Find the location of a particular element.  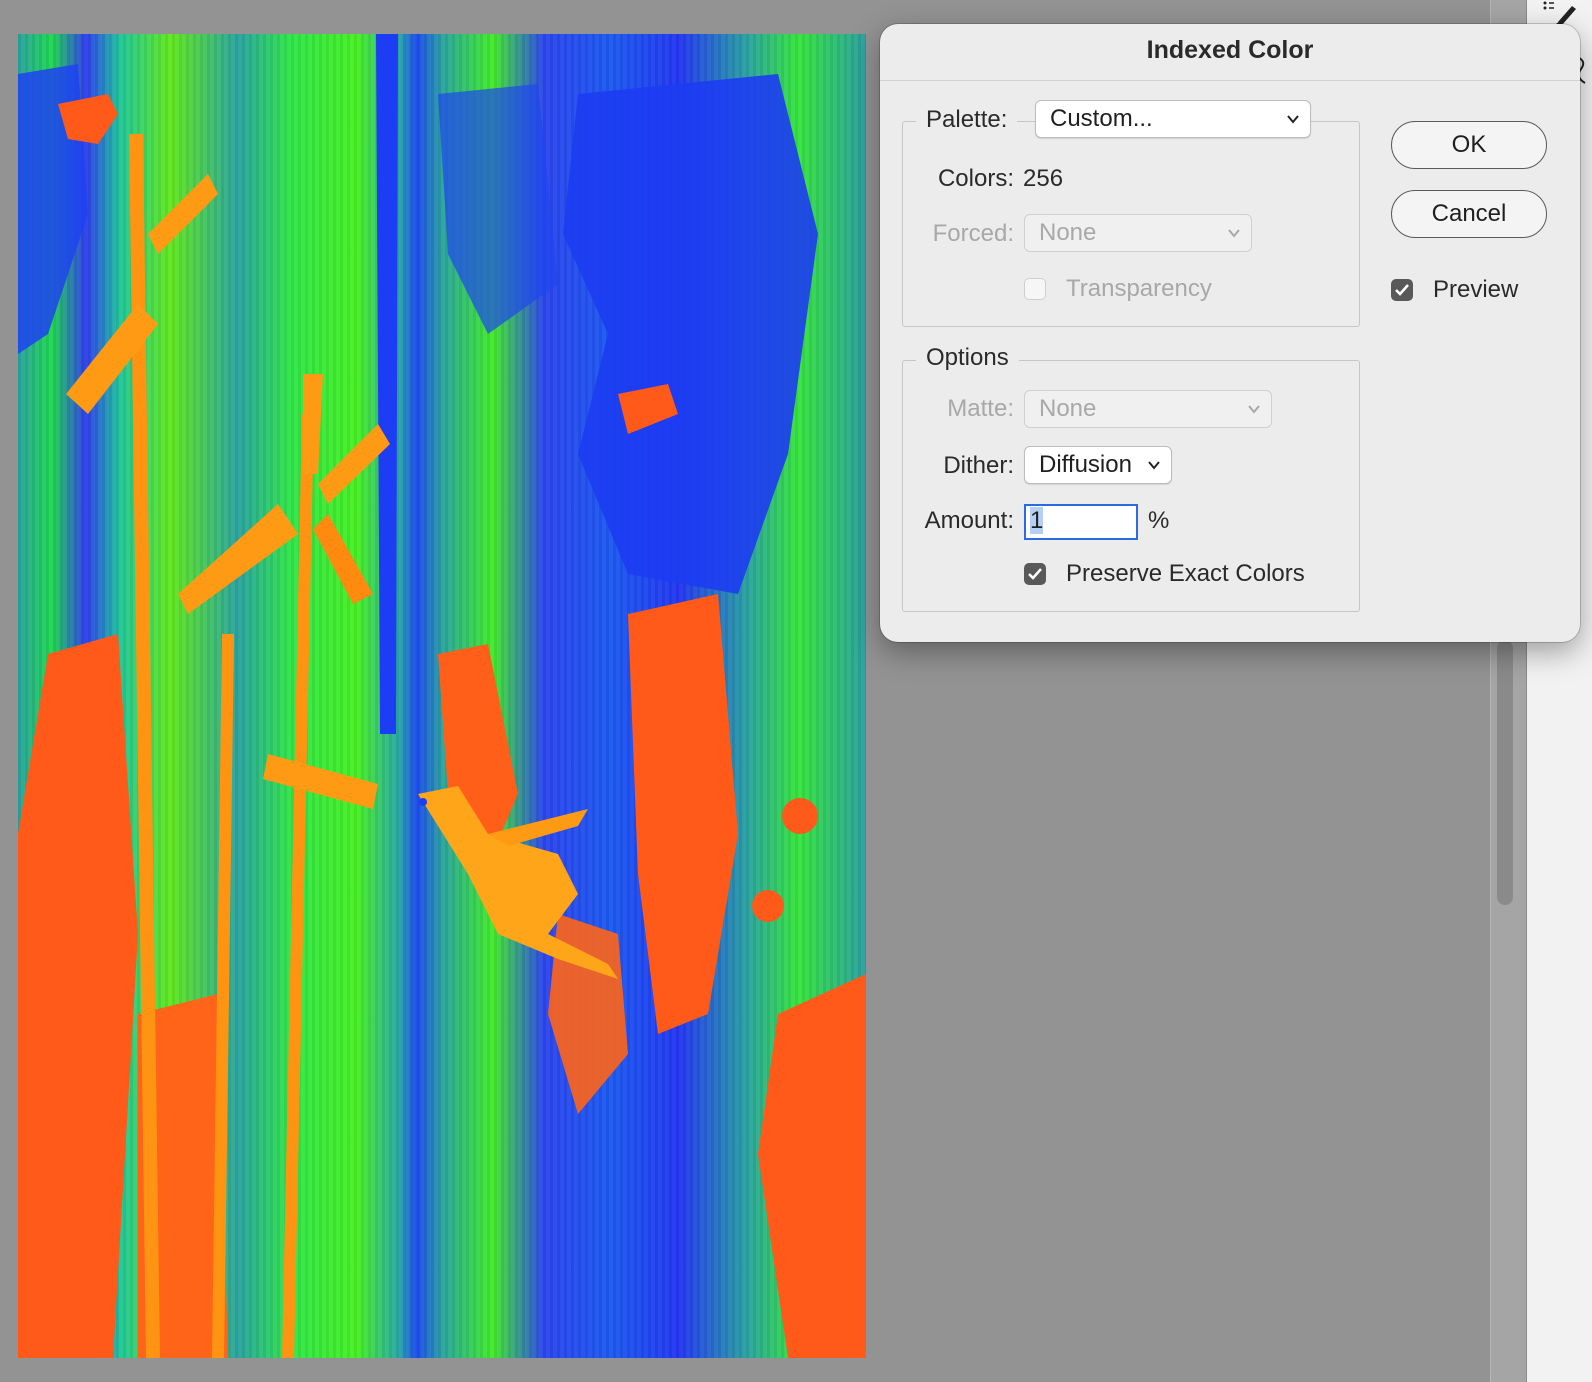

dither-select: Diffusion is located at coordinates (1098, 465).